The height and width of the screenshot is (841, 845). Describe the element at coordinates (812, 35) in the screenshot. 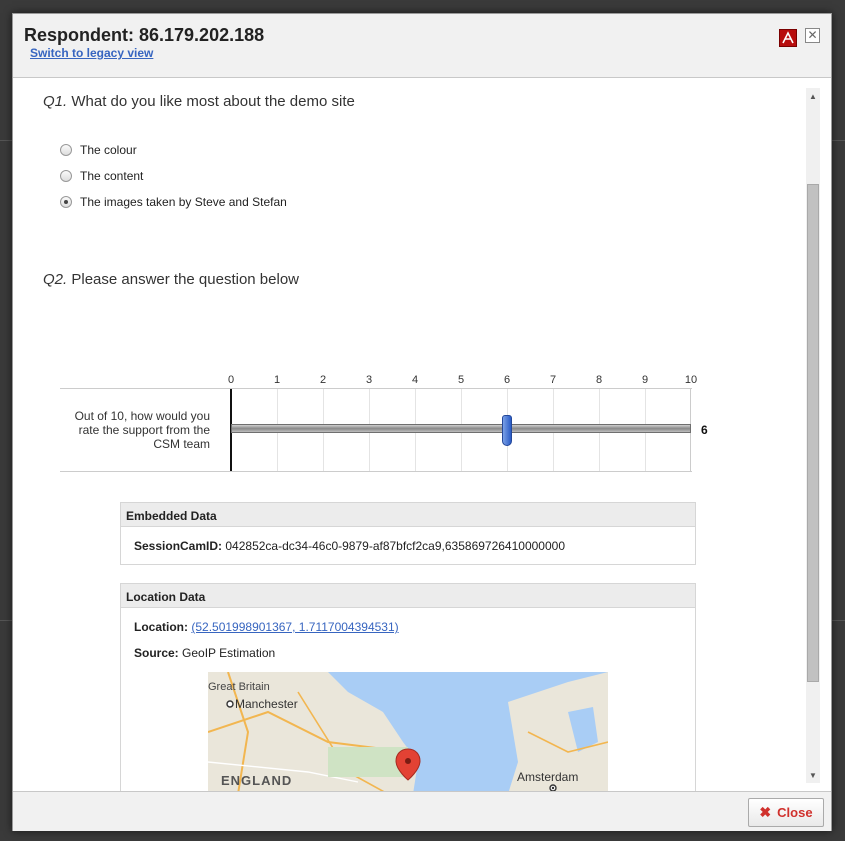

I see `close-icon: ✕` at that location.